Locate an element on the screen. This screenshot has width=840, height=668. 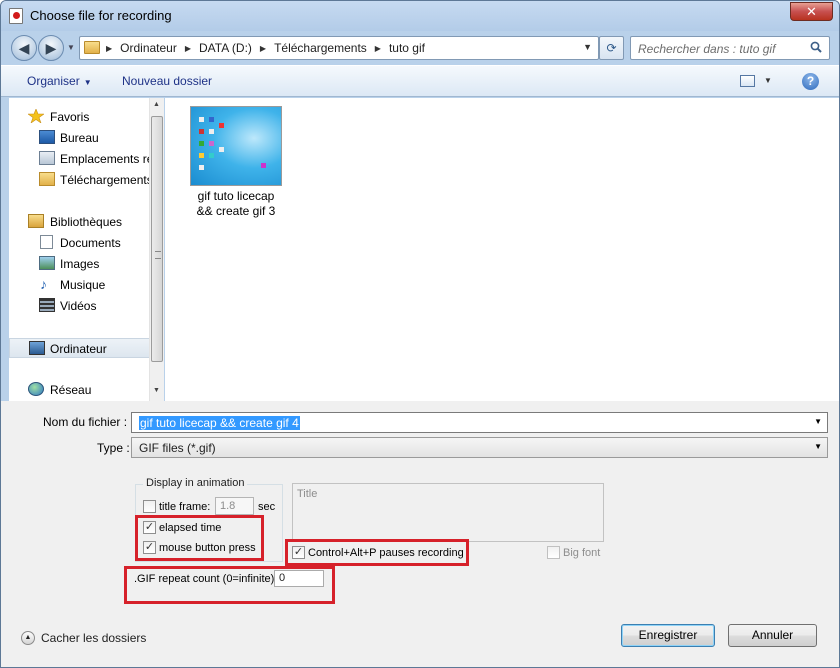
display-group-title: Display in animation is located at coordinates (195, 483).